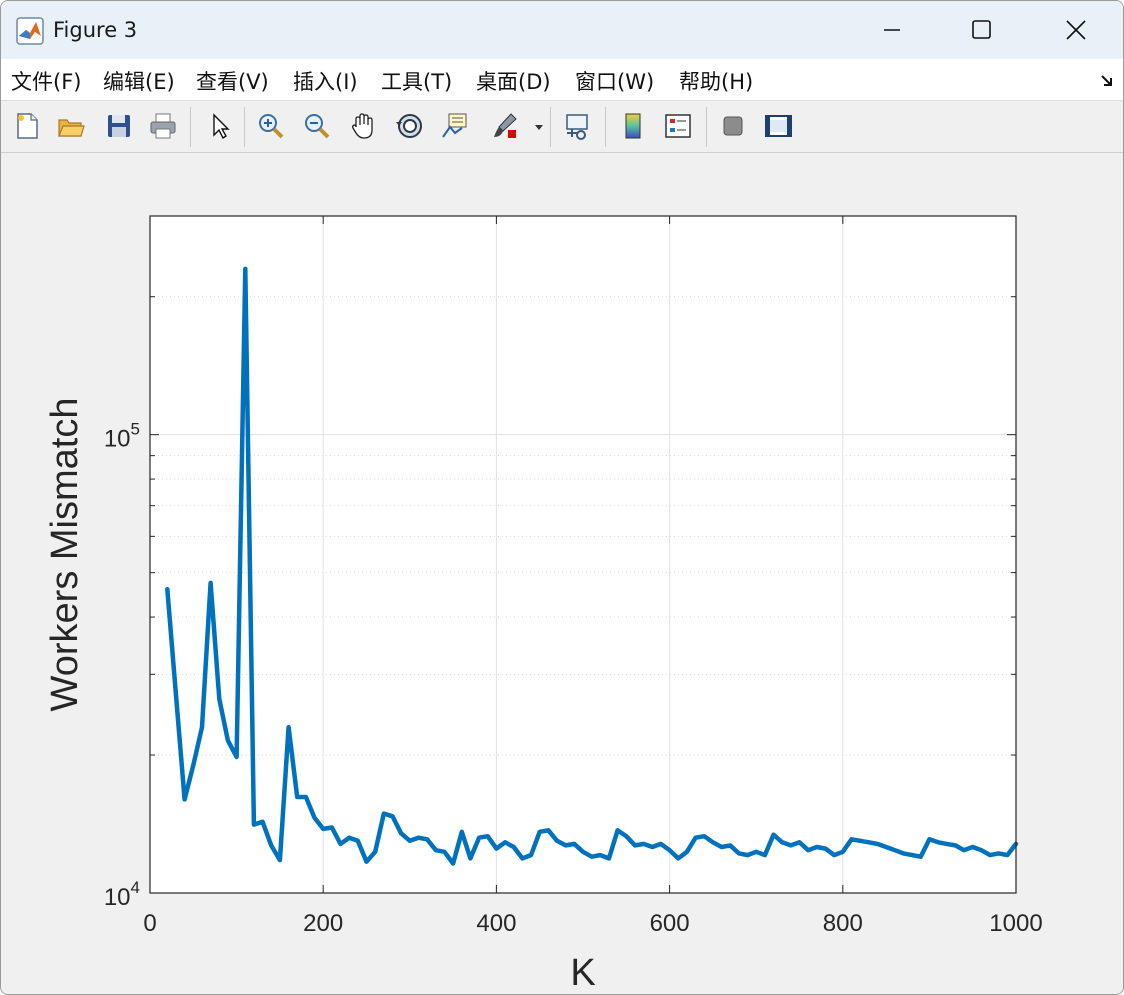 Image resolution: width=1124 pixels, height=995 pixels. I want to click on toolbar, so click(562, 127).